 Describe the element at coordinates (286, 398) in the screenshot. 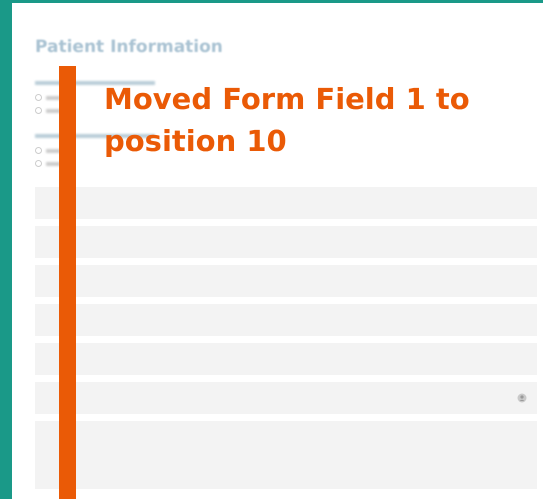

I see `email-field` at that location.